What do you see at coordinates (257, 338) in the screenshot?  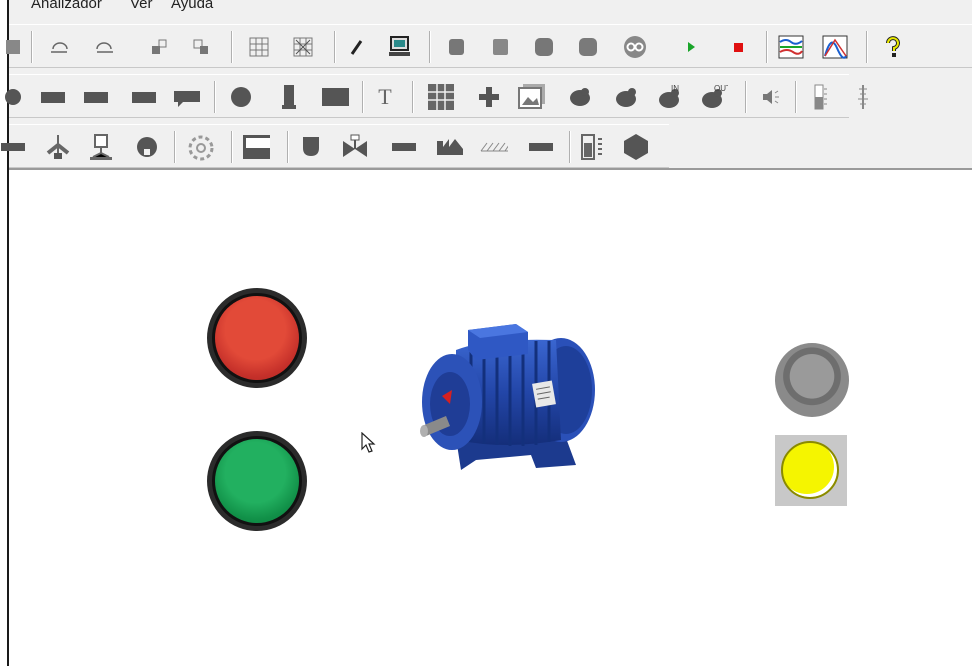 I see `stop-pushbutton` at bounding box center [257, 338].